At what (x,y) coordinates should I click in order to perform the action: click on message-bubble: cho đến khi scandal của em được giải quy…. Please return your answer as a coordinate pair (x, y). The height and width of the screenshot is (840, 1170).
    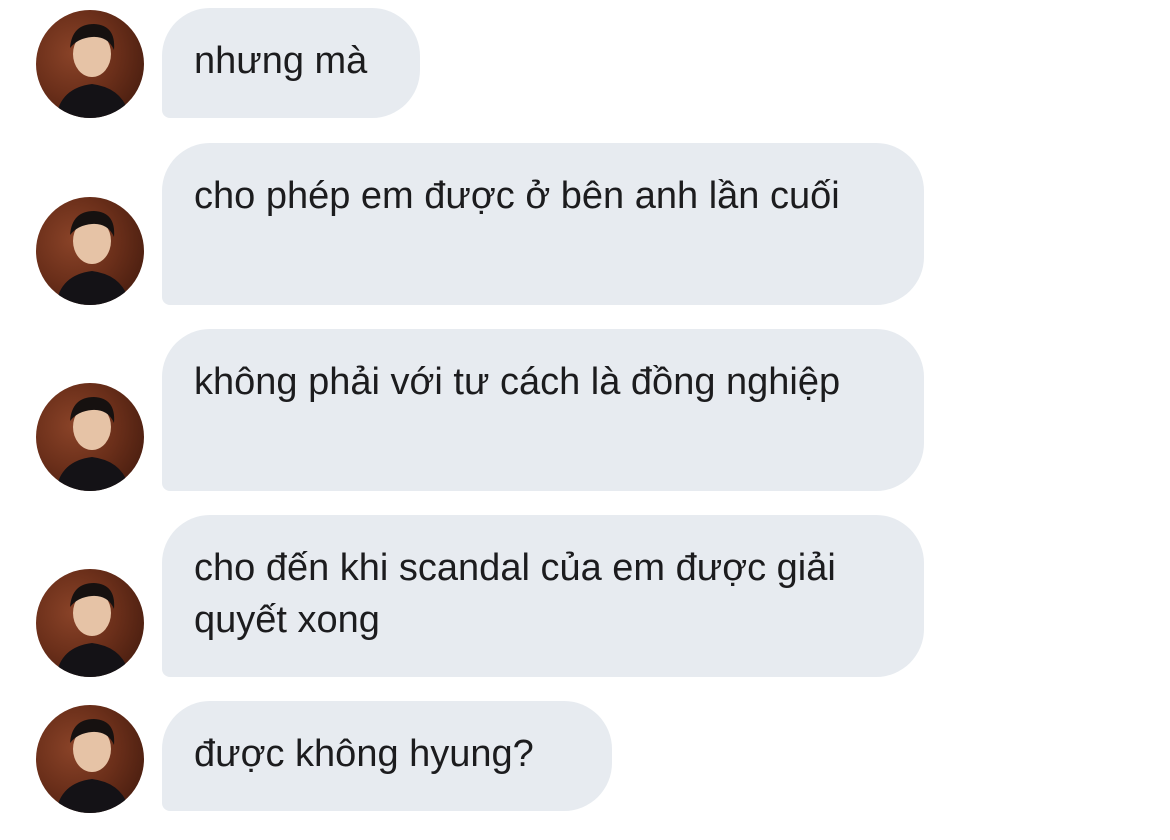
    Looking at the image, I should click on (543, 596).